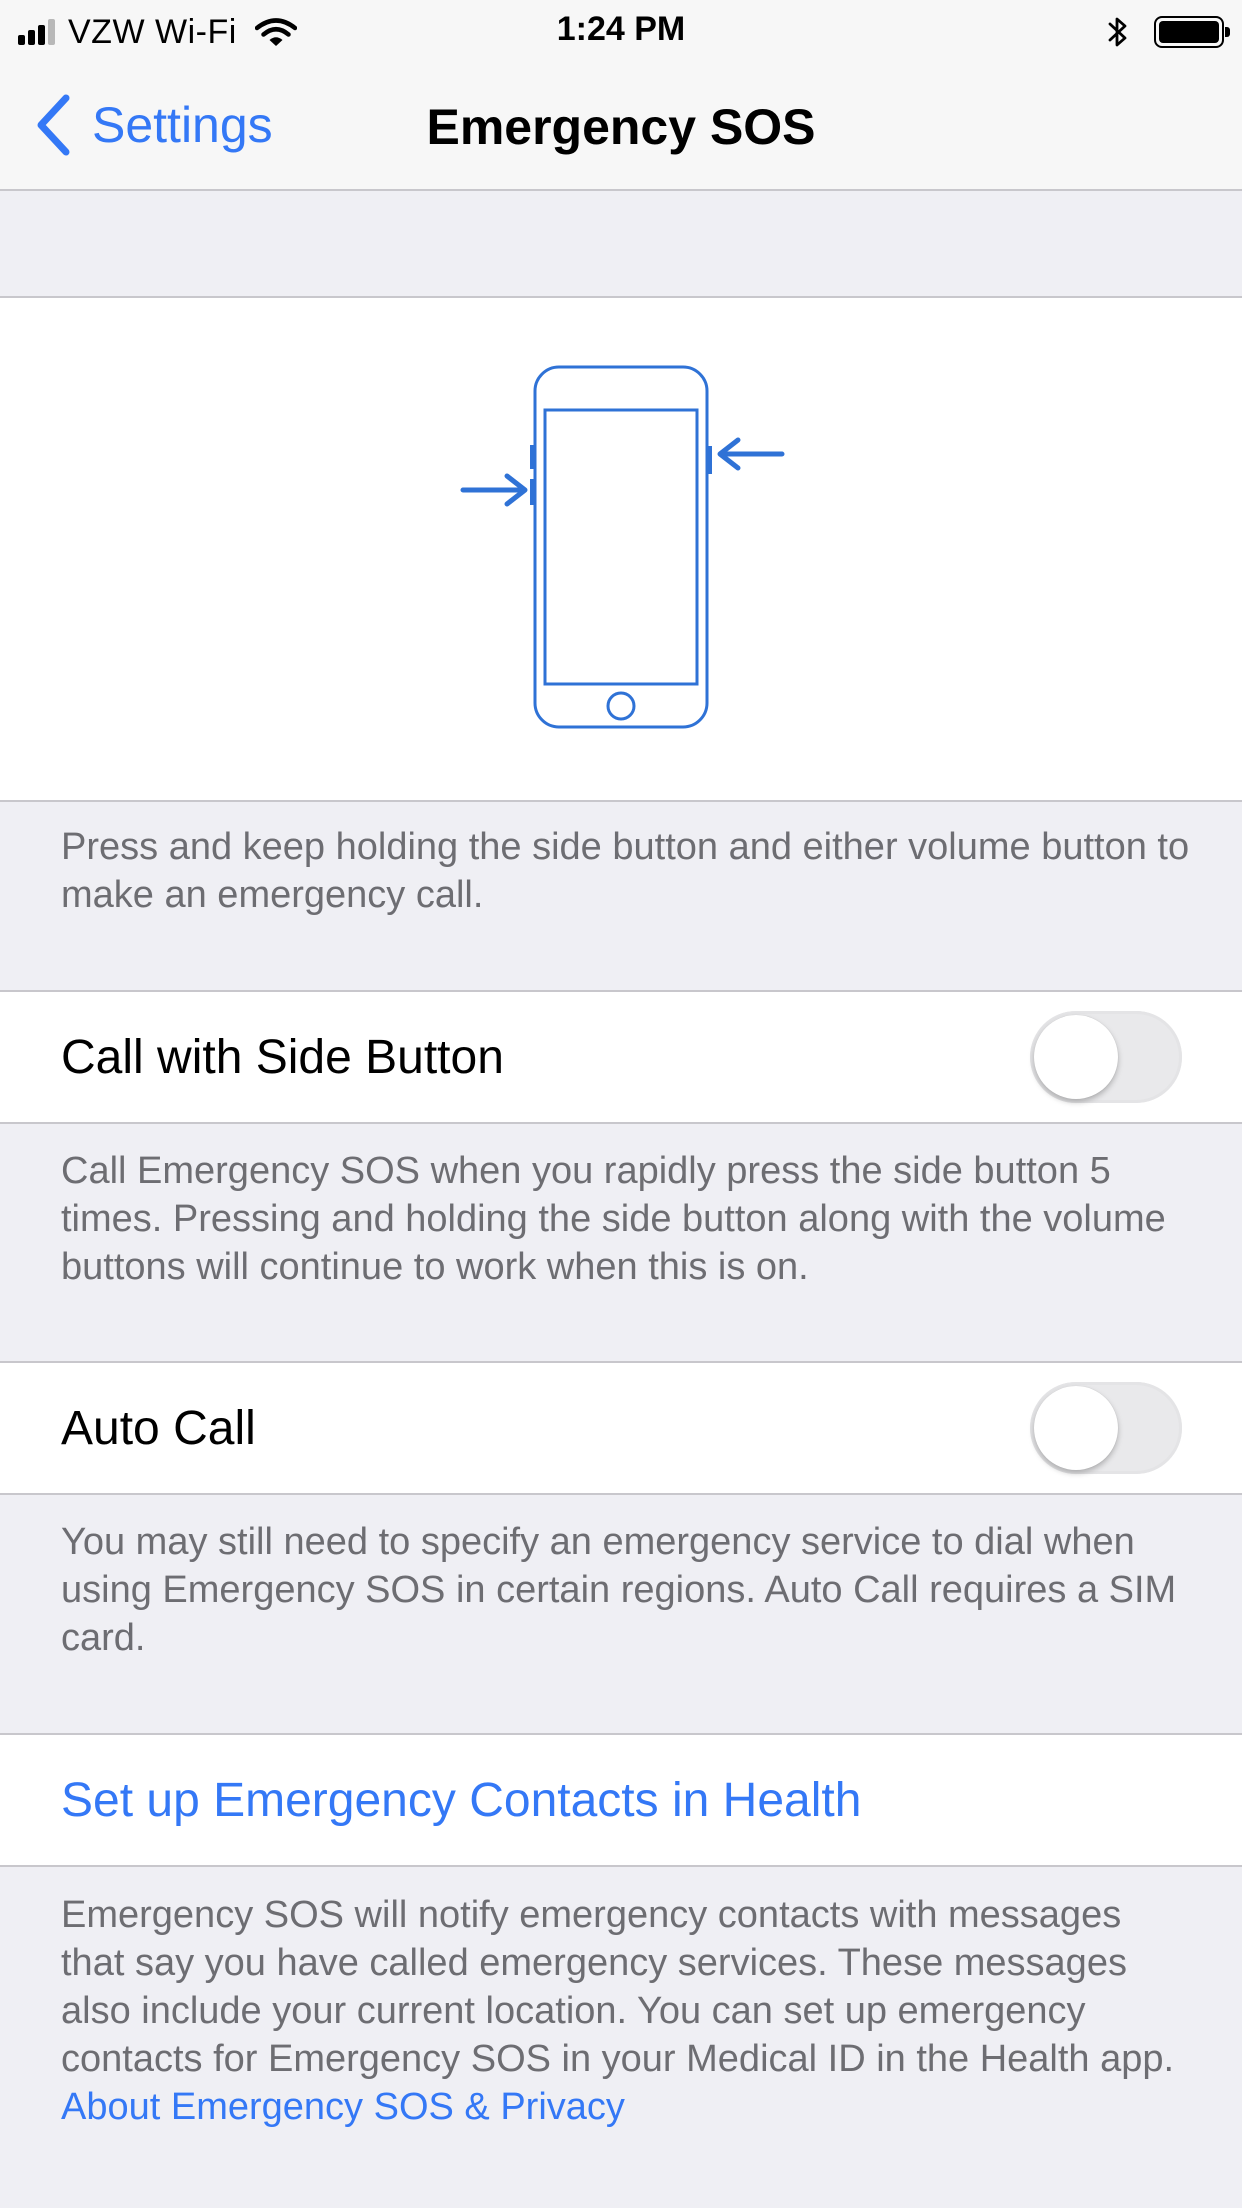 Image resolution: width=1242 pixels, height=2208 pixels. I want to click on call-with-side-button-toggle, so click(1106, 1057).